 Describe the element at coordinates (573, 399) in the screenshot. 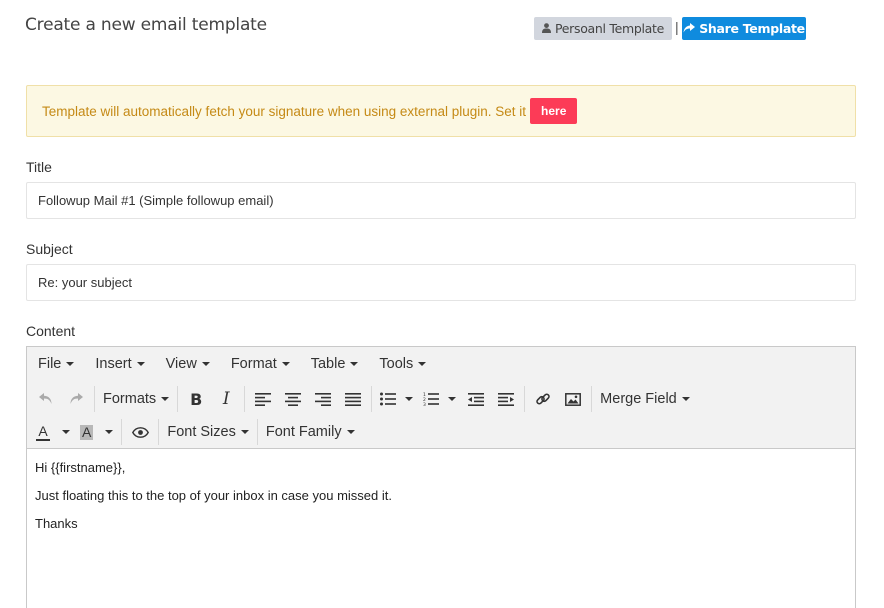

I see `image-icon` at that location.